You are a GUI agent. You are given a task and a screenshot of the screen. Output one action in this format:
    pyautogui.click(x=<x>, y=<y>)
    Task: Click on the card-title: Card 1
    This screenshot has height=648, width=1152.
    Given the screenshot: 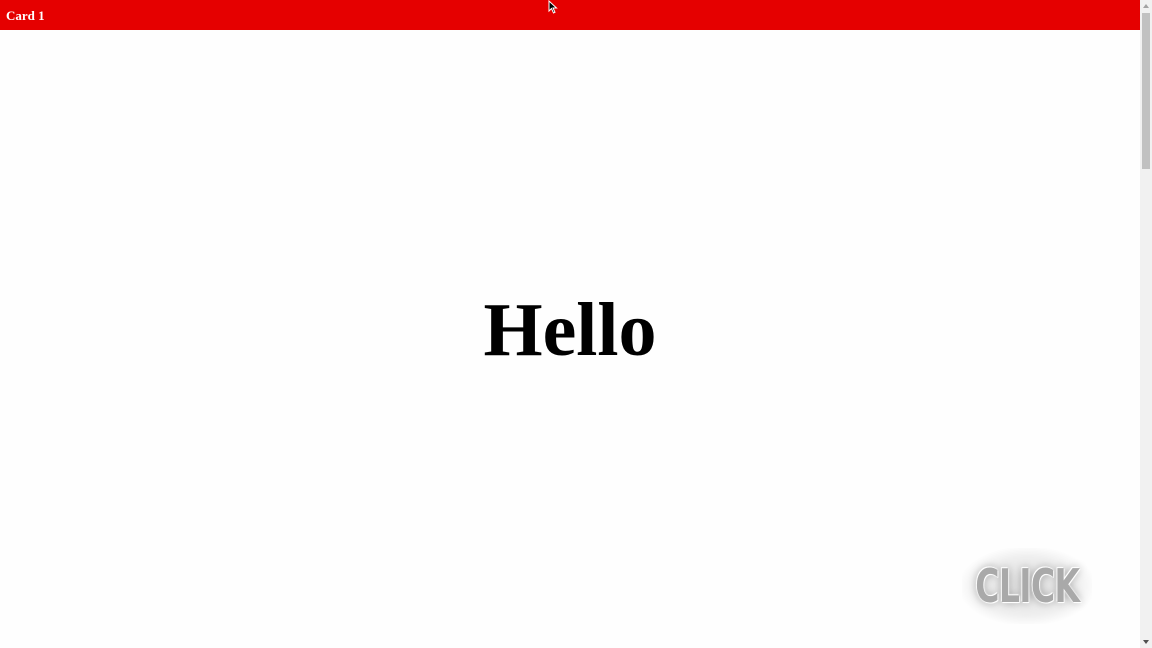 What is the action you would take?
    pyautogui.click(x=25, y=15)
    